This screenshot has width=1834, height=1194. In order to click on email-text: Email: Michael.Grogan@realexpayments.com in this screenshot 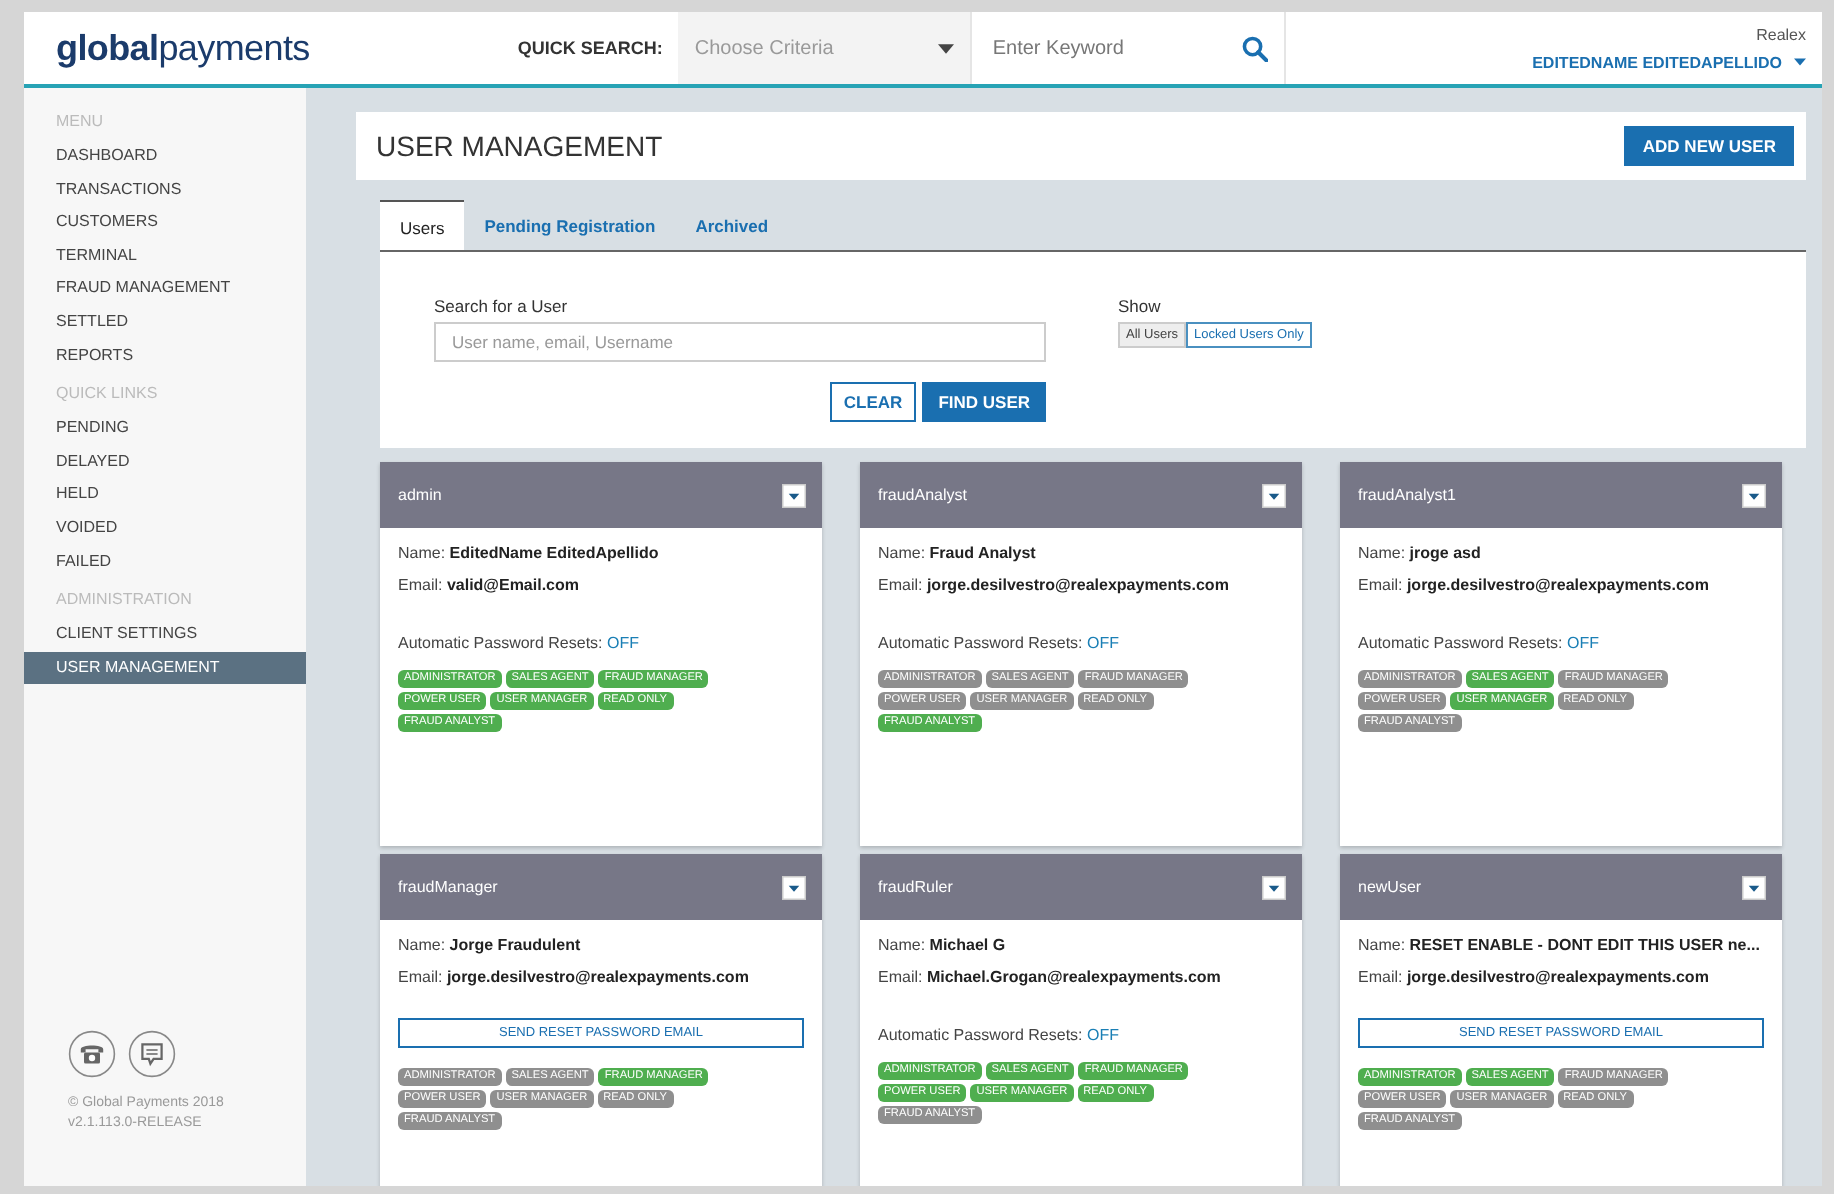, I will do `click(1050, 977)`.